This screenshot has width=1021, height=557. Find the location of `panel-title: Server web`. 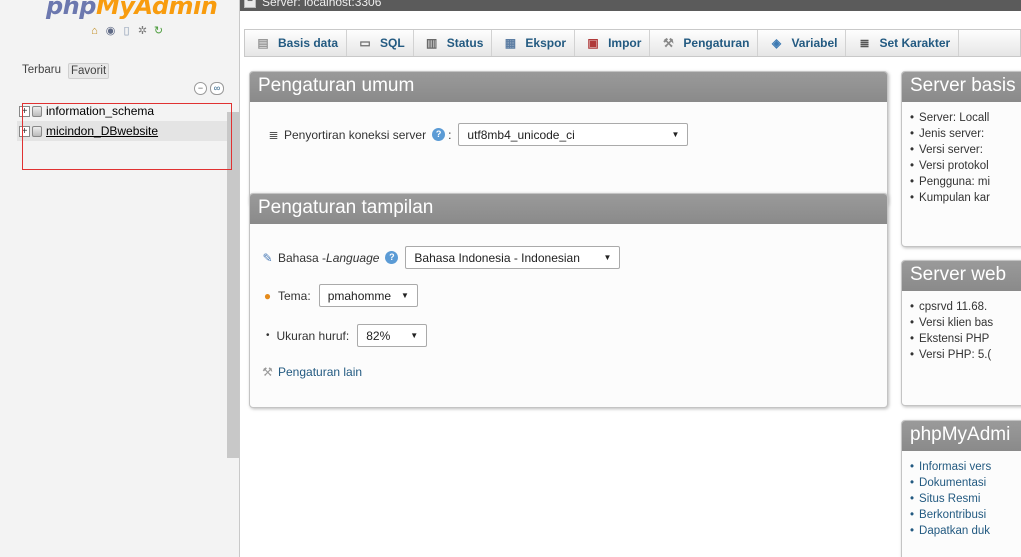

panel-title: Server web is located at coordinates (961, 276).